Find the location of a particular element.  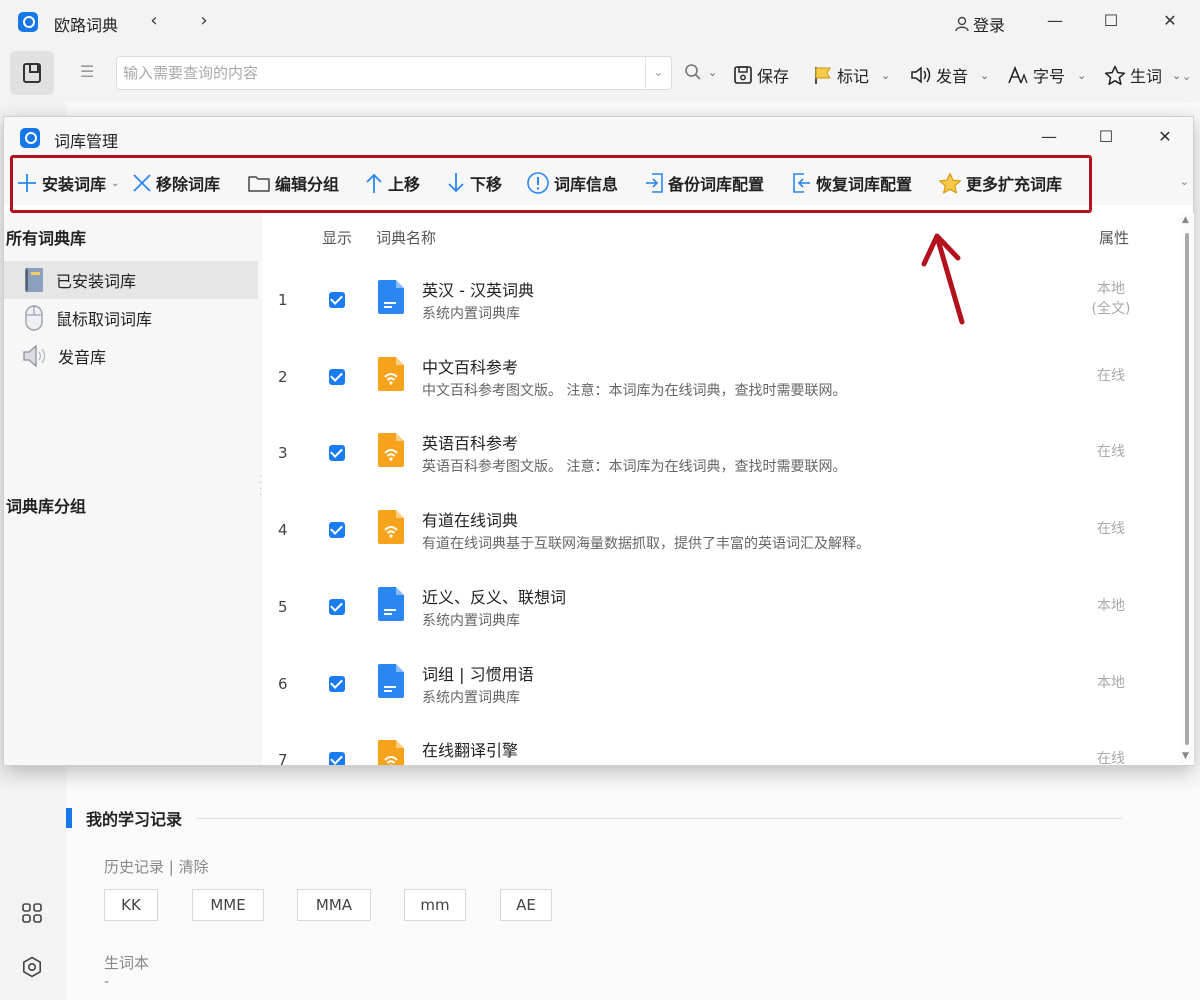

maximize-button: ☐ is located at coordinates (1111, 22).